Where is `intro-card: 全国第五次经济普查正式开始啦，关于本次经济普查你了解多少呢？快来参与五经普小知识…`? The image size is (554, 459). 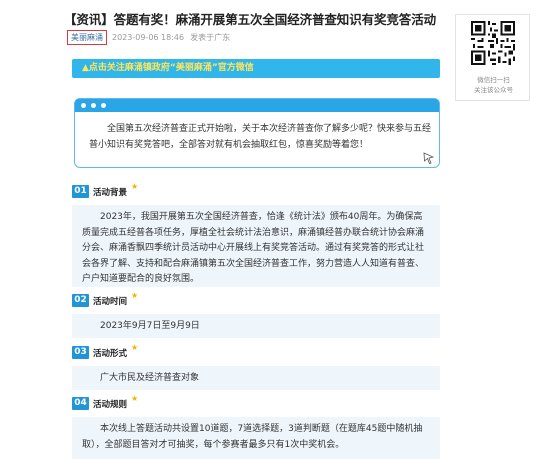 intro-card: 全国第五次经济普查正式开始啦，关于本次经济普查你了解多少呢？快来参与五经普小知识… is located at coordinates (257, 133).